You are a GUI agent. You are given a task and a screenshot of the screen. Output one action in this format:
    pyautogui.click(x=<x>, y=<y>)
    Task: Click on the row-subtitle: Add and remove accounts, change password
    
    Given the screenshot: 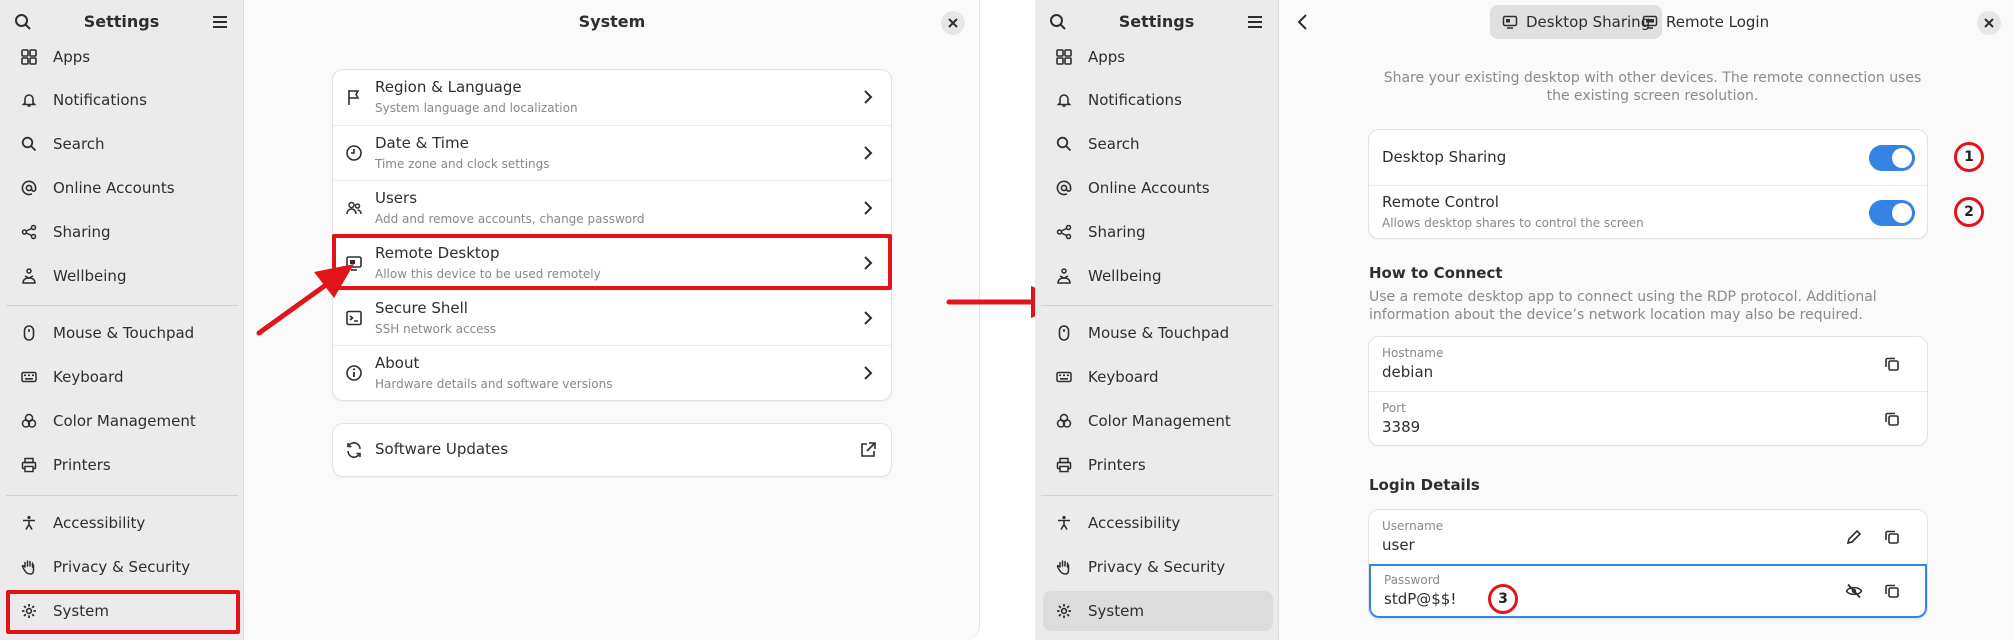 What is the action you would take?
    pyautogui.click(x=510, y=219)
    